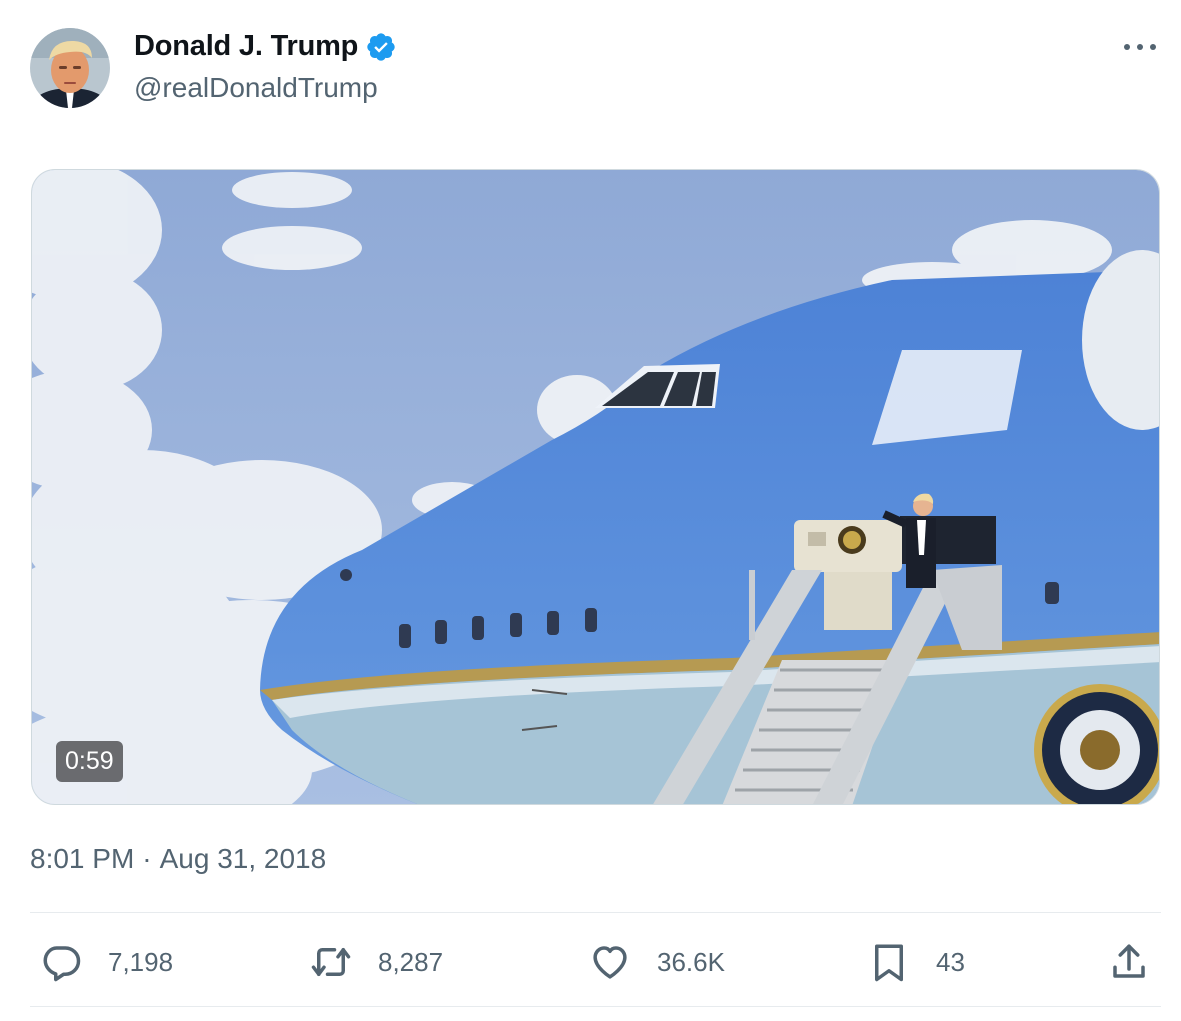 The width and height of the screenshot is (1181, 1021). What do you see at coordinates (950, 961) in the screenshot?
I see `bookmark-count: 43` at bounding box center [950, 961].